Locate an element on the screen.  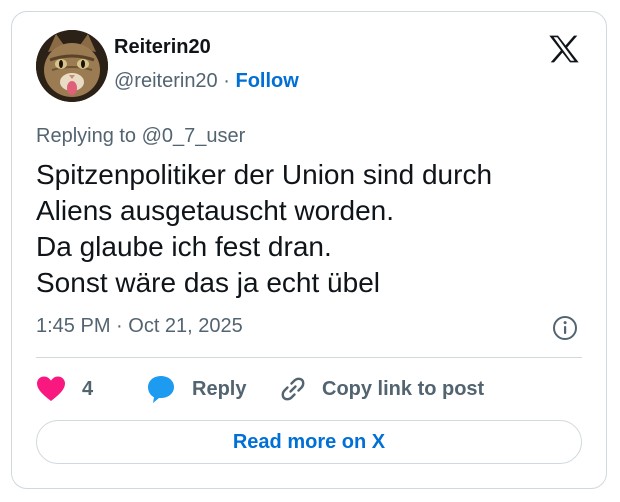
like-count: 4 is located at coordinates (88, 388).